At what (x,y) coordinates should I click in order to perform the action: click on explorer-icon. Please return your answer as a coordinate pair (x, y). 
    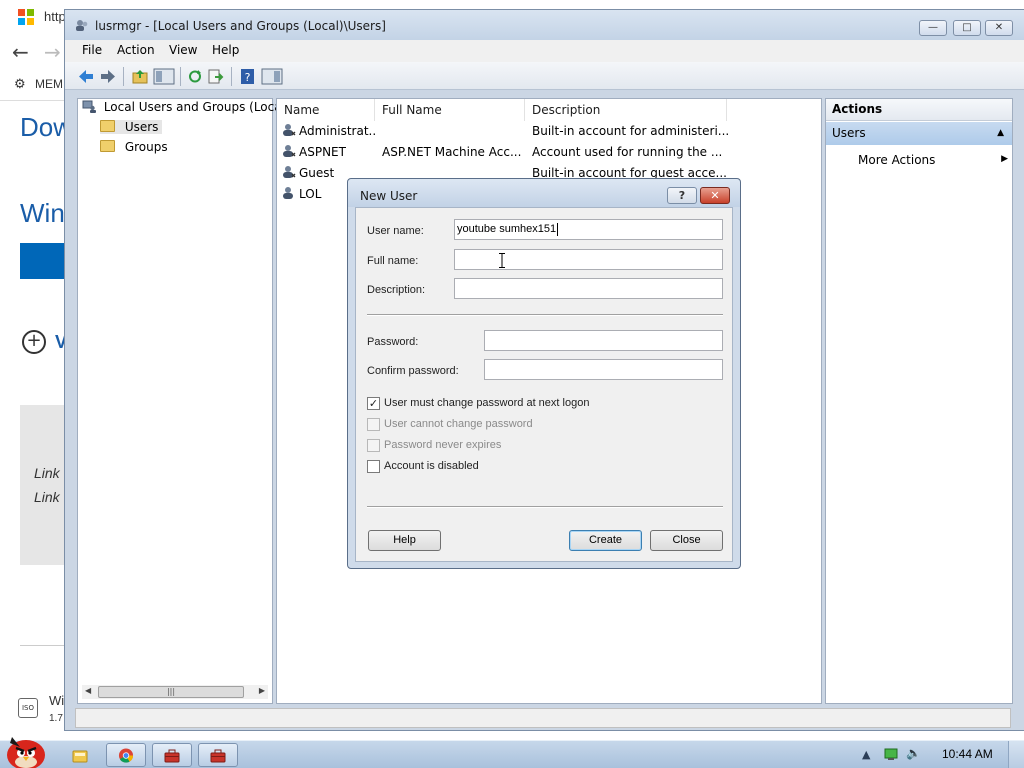
    Looking at the image, I should click on (80, 756).